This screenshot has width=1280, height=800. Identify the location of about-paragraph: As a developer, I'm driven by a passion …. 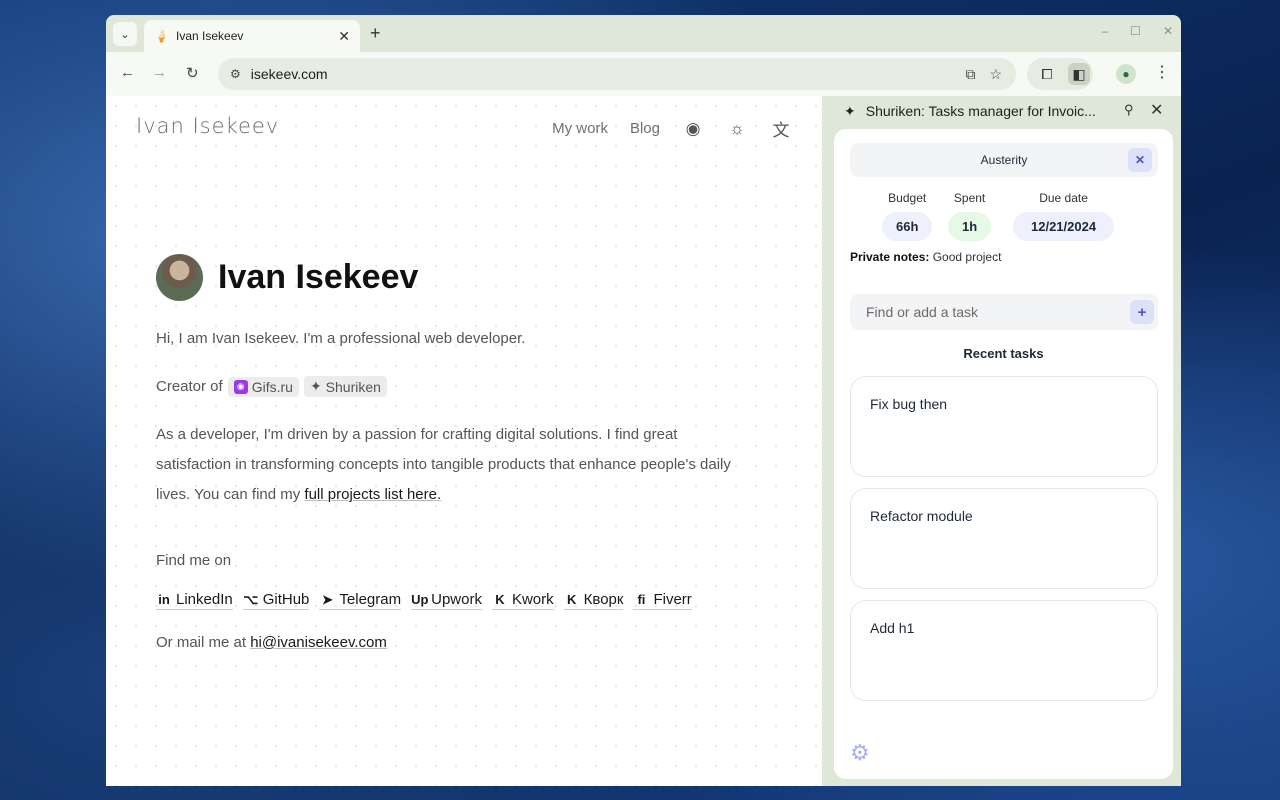
(456, 465).